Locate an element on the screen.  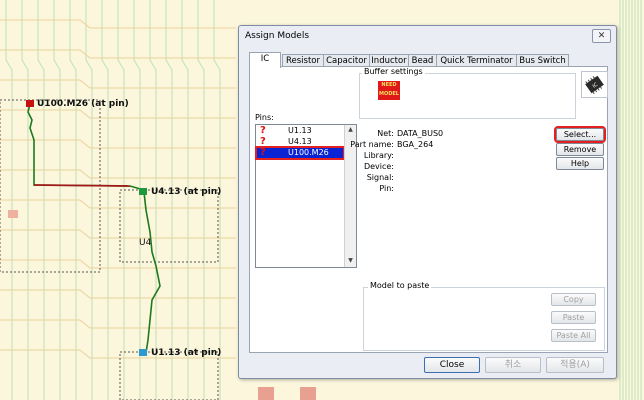
signal-label: Signal: is located at coordinates (380, 177).